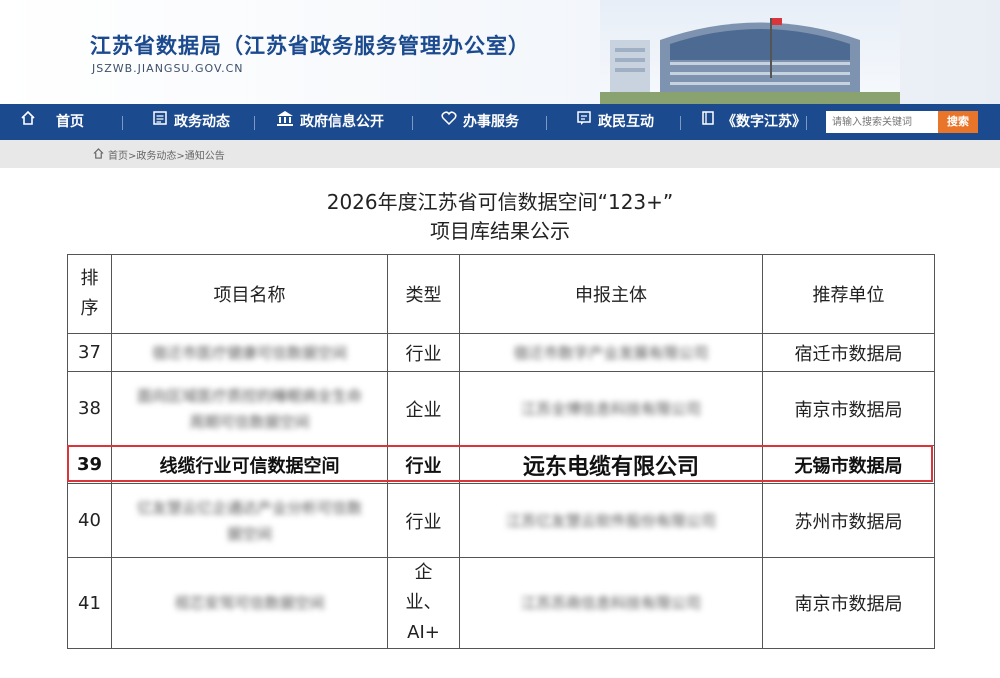 This screenshot has height=678, width=1000. I want to click on notice-title-line2: 项目库结果公示, so click(500, 231).